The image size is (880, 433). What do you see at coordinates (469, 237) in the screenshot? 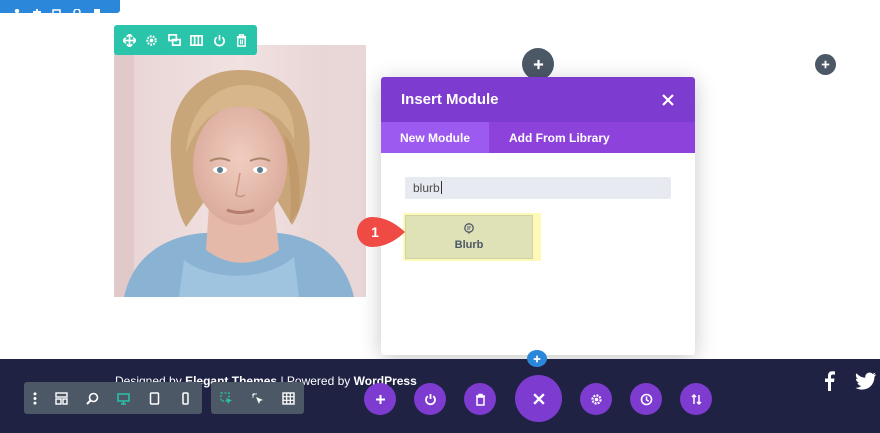
I see `blurb-module-option: Blurb` at bounding box center [469, 237].